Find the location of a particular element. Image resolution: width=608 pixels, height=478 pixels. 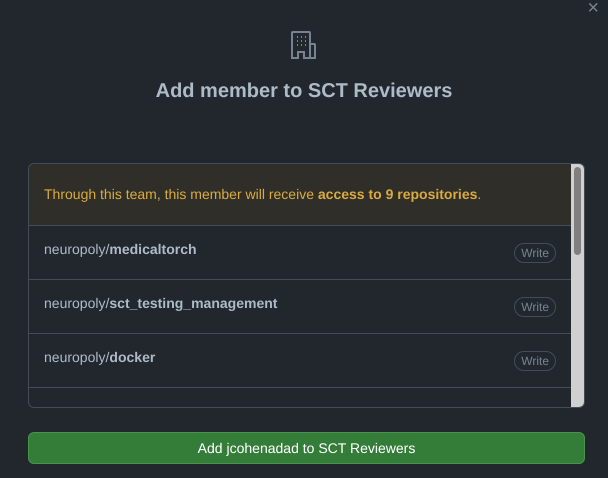

building-icon is located at coordinates (304, 45).